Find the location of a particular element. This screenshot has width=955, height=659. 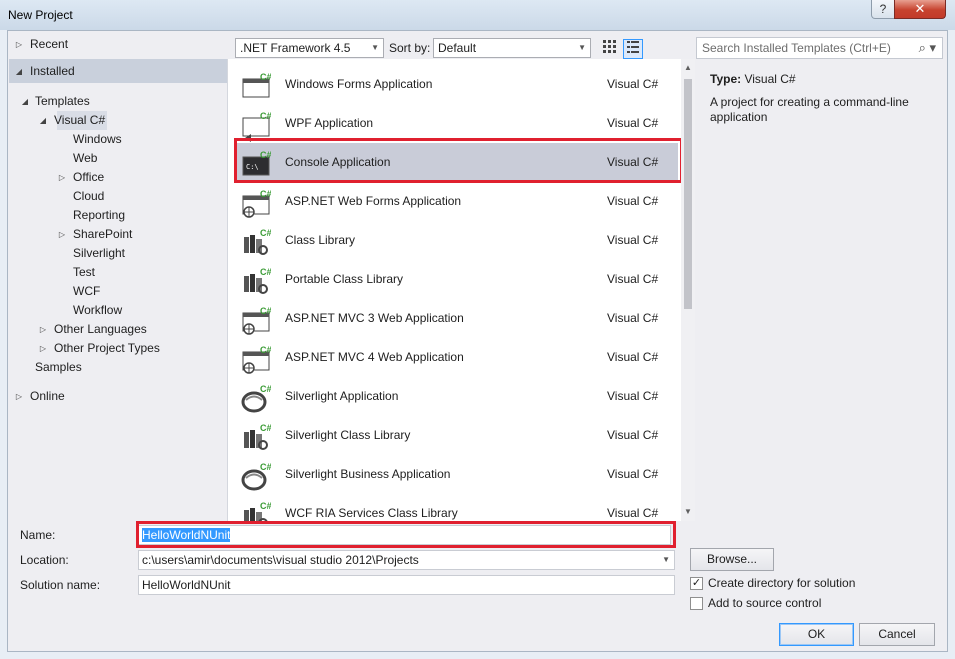

list-icon is located at coordinates (633, 47).